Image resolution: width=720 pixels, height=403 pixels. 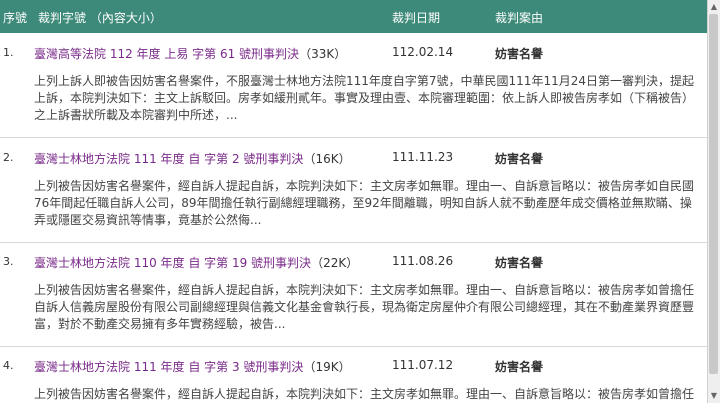 What do you see at coordinates (714, 7) in the screenshot?
I see `scroll-up-icon: ▲` at bounding box center [714, 7].